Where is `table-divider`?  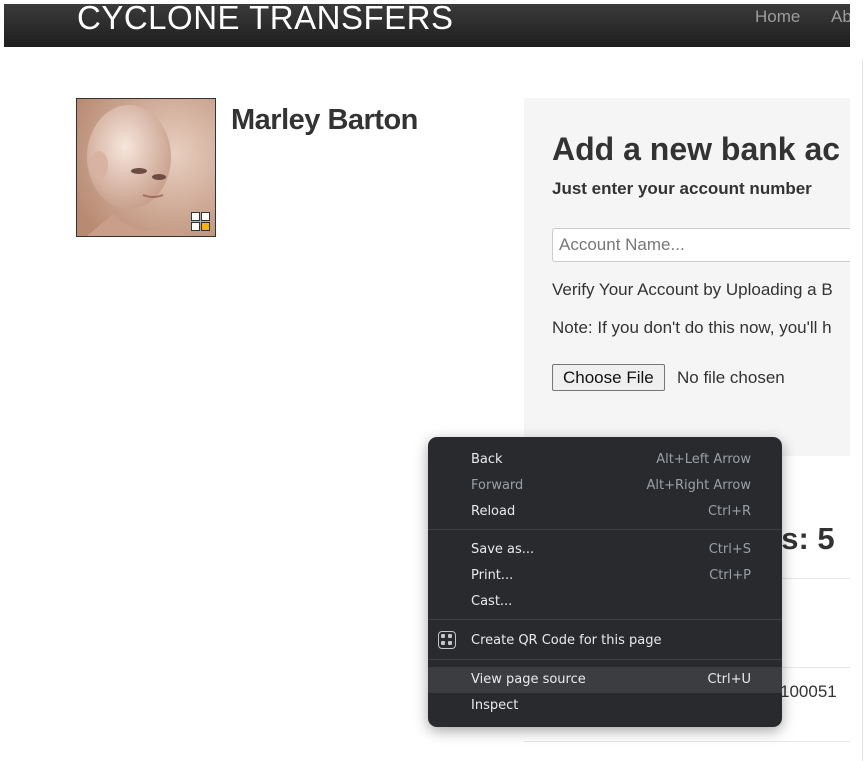 table-divider is located at coordinates (687, 741).